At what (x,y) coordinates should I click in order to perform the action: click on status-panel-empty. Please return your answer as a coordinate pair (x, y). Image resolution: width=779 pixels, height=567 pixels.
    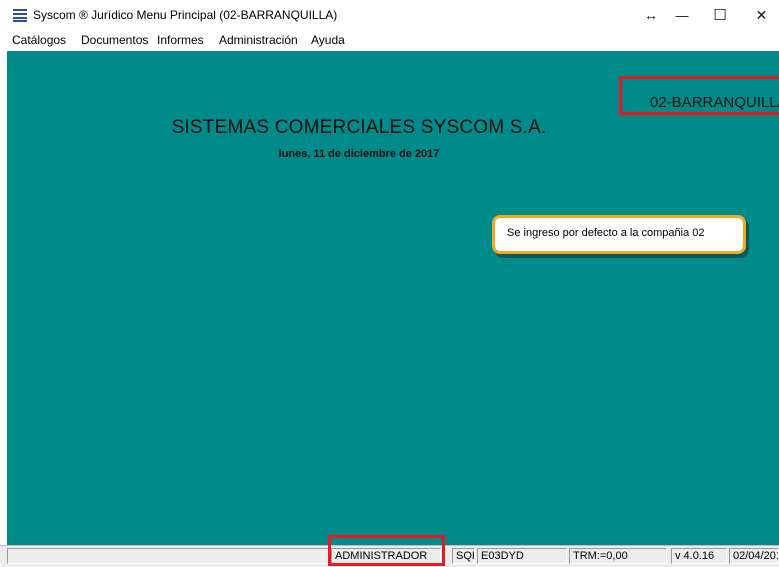
    Looking at the image, I should click on (168, 556).